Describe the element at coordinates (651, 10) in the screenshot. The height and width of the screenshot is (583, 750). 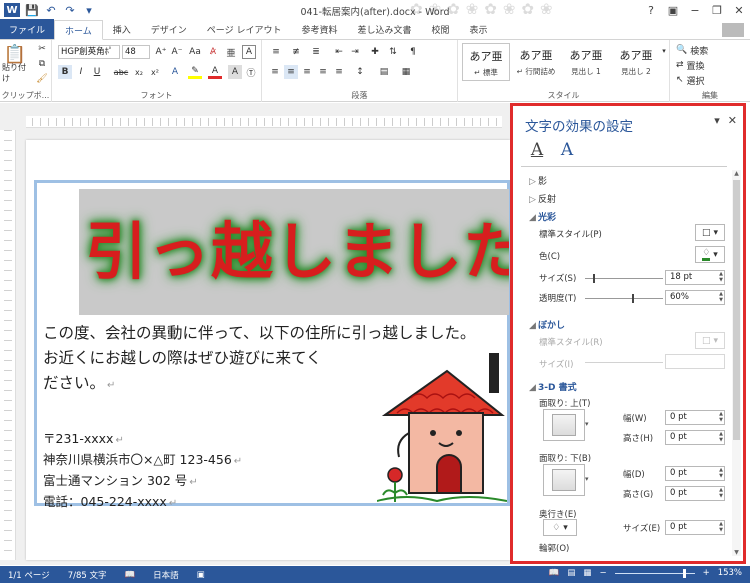
I see `help-button: ?` at that location.